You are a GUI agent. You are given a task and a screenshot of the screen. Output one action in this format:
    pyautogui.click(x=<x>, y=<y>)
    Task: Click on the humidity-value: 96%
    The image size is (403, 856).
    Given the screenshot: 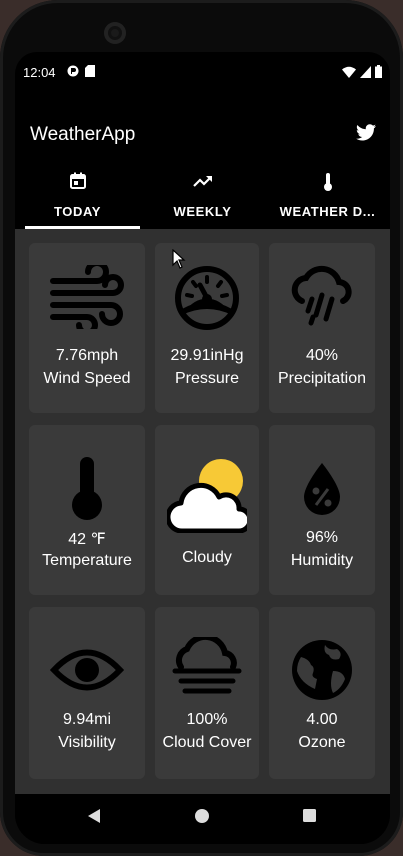 What is the action you would take?
    pyautogui.click(x=322, y=537)
    